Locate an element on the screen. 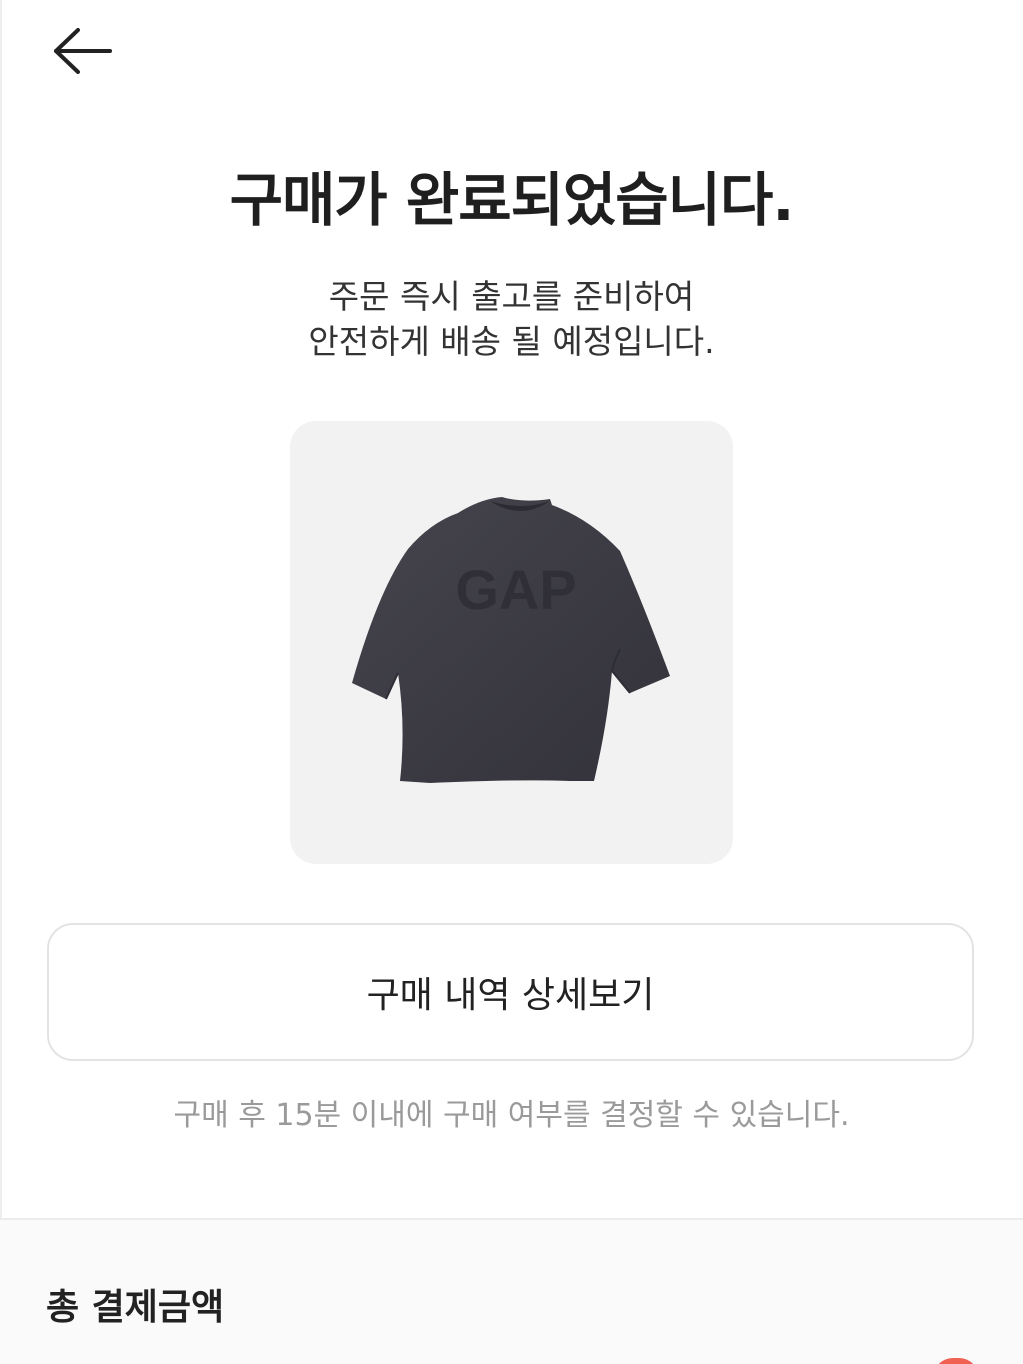 The width and height of the screenshot is (1023, 1364). page-title: 구매가 완료되었습니다. is located at coordinates (512, 200).